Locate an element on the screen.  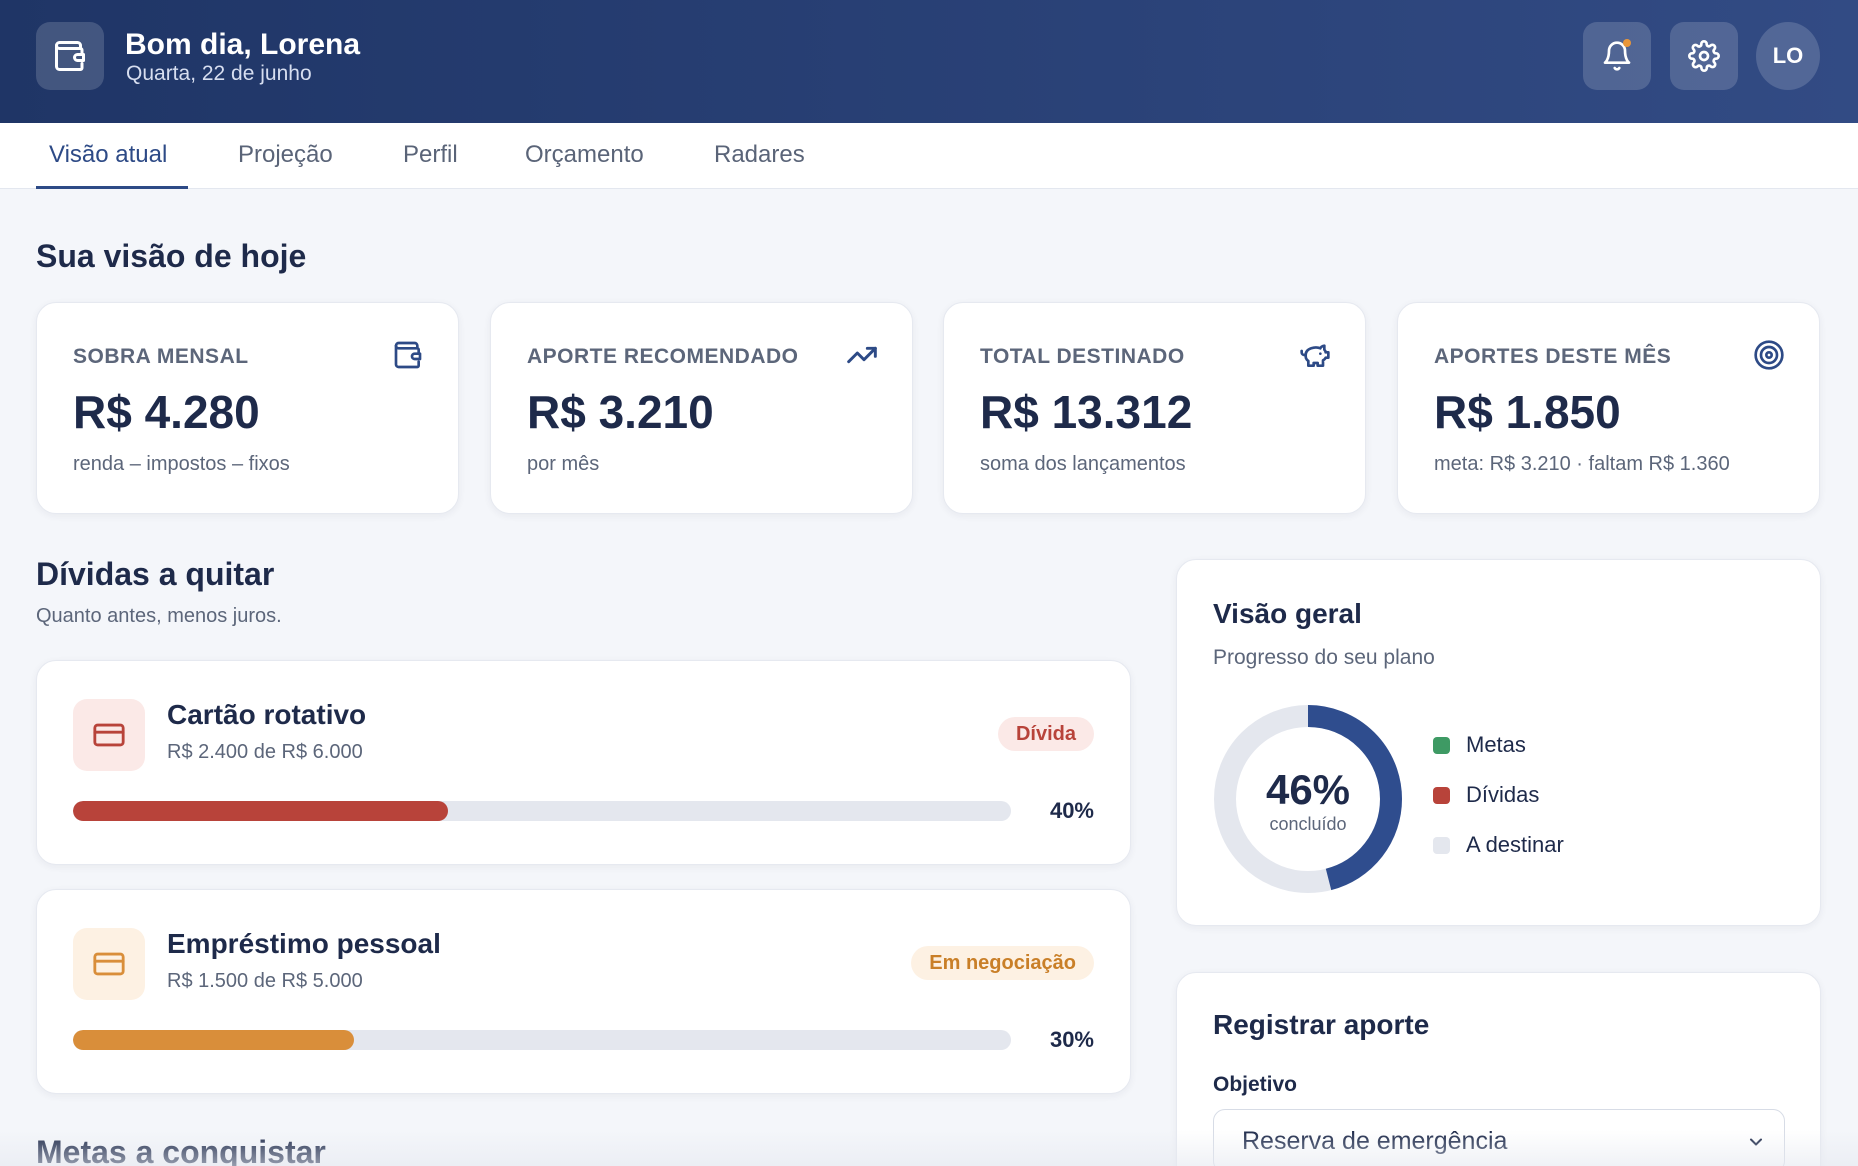
tab-radares: Radares is located at coordinates (759, 155).